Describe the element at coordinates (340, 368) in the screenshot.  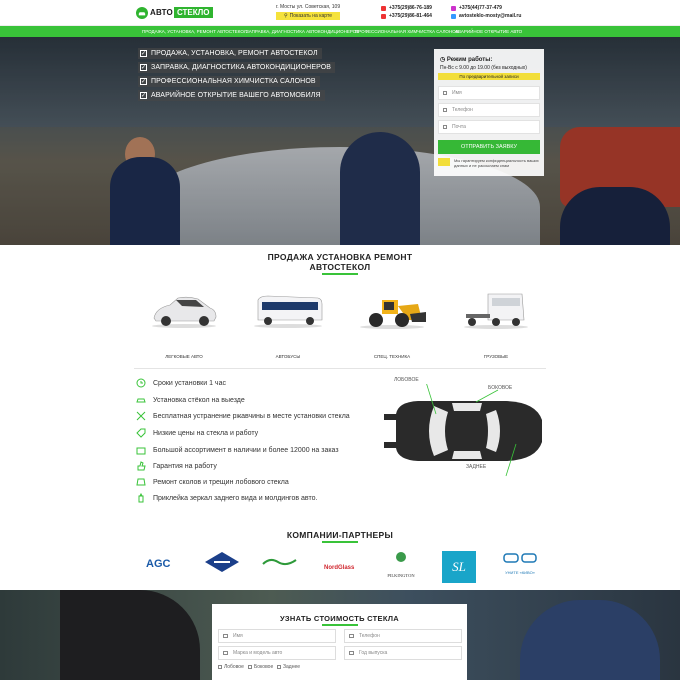
I see `divider` at that location.